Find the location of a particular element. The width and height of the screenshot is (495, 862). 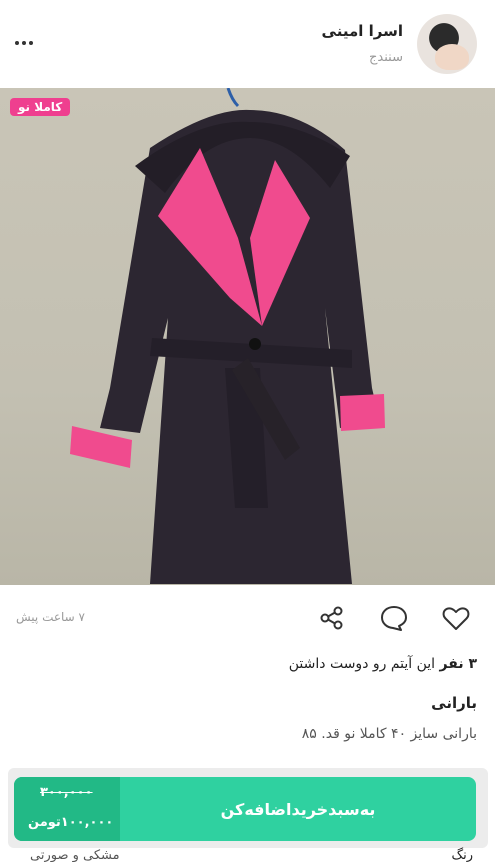

add-to-cart-label: به‌سبد‌خرید‌اضافه‌کن is located at coordinates (298, 809).